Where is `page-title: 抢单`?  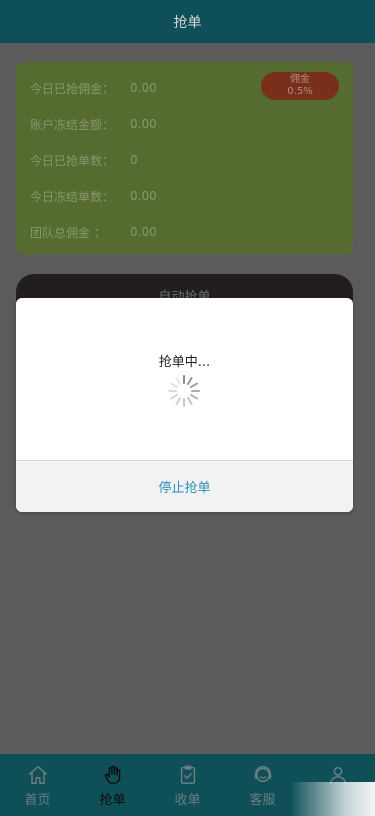 page-title: 抢单 is located at coordinates (187, 22).